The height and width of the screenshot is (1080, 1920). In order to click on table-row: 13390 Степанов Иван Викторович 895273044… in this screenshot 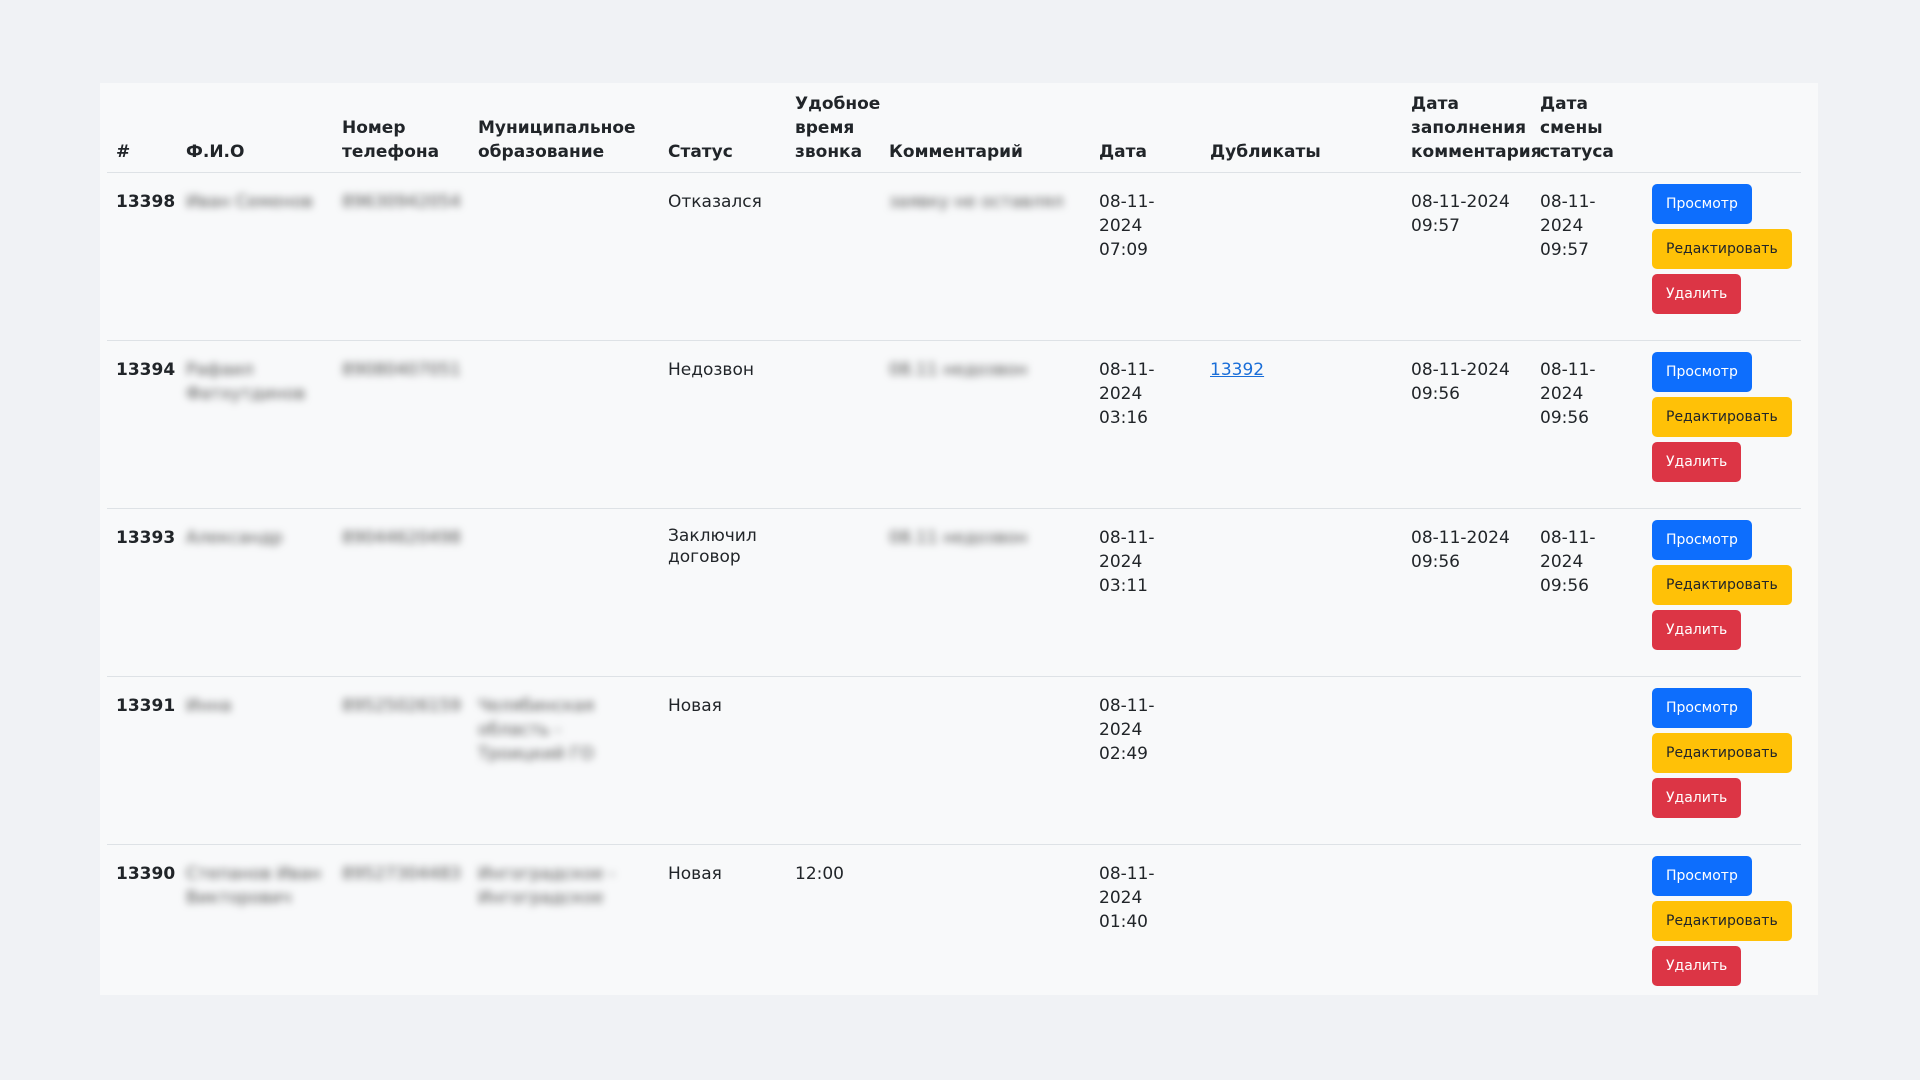, I will do `click(954, 919)`.